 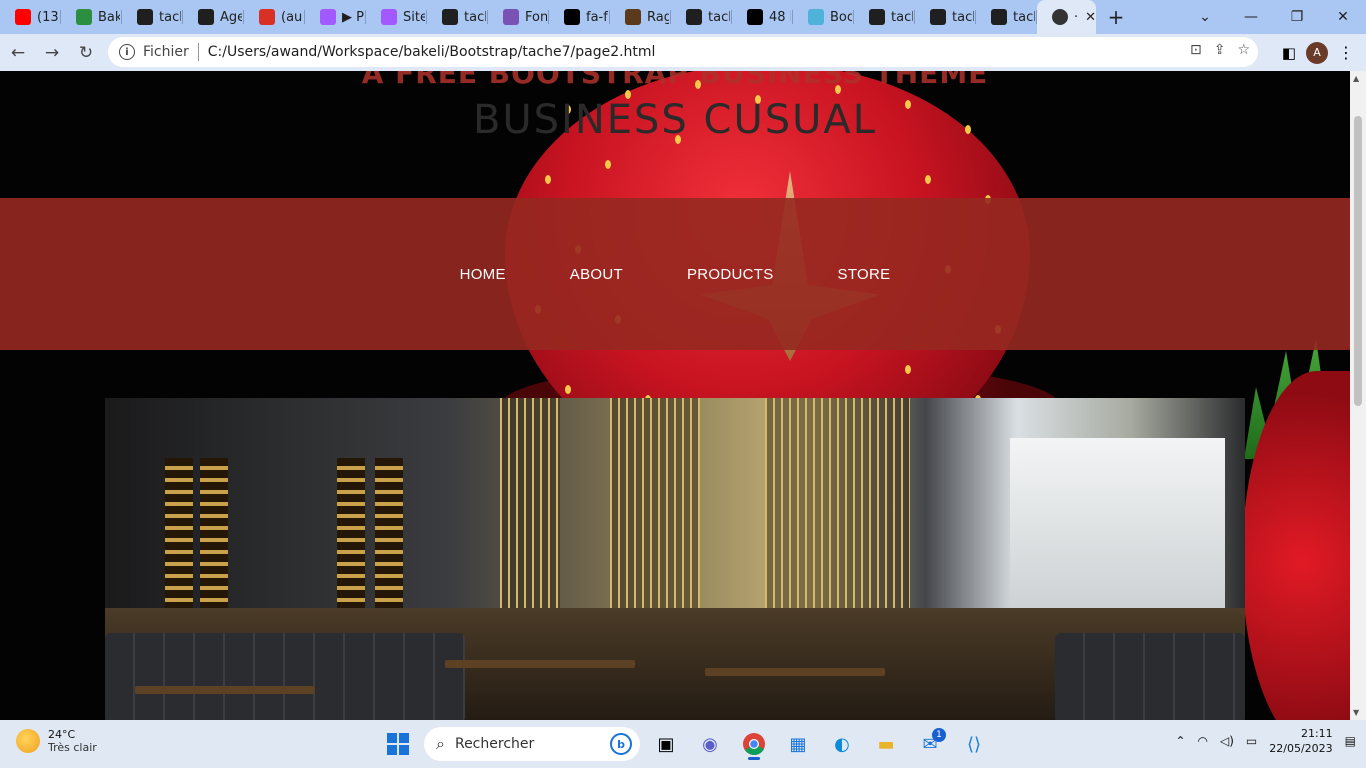 I want to click on wifi-icon: ◠, so click(x=1203, y=741).